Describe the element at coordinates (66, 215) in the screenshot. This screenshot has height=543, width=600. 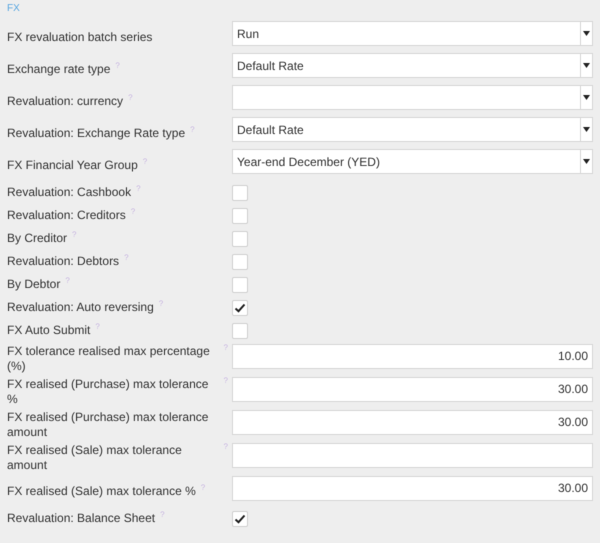
I see `field-label: Revaluation: Creditors` at that location.